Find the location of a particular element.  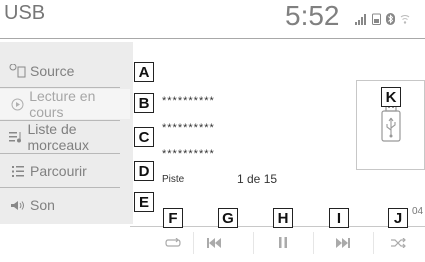

track-info: 1 de 15 is located at coordinates (257, 179).